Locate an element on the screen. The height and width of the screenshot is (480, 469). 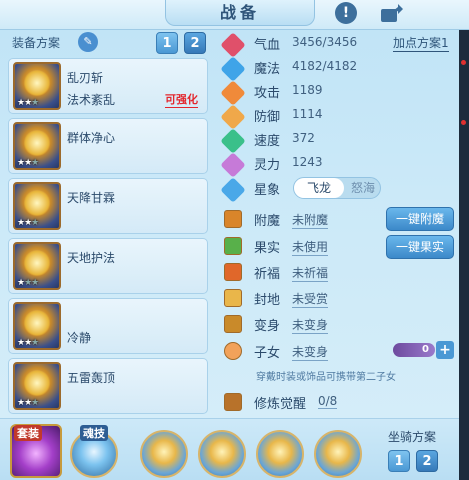
stat-label: 速度 is located at coordinates (267, 141).